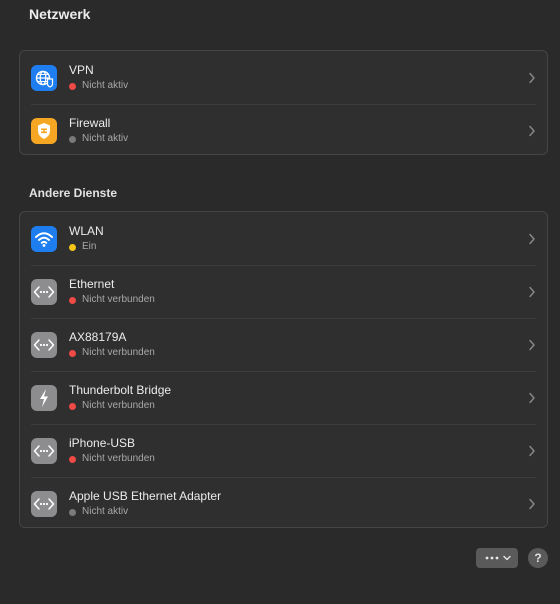  What do you see at coordinates (283, 238) in the screenshot?
I see `row-wlan: WLAN Ein` at bounding box center [283, 238].